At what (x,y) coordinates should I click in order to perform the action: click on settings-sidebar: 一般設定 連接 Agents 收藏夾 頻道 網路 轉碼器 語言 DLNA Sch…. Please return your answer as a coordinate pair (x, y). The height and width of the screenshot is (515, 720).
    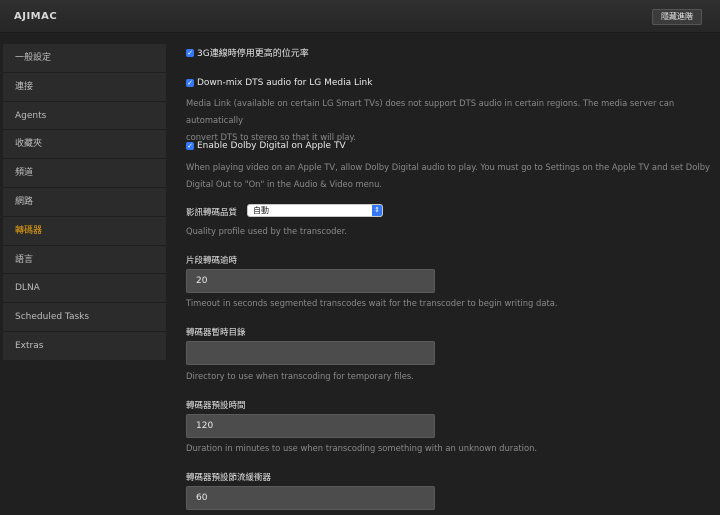
    Looking at the image, I should click on (84, 202).